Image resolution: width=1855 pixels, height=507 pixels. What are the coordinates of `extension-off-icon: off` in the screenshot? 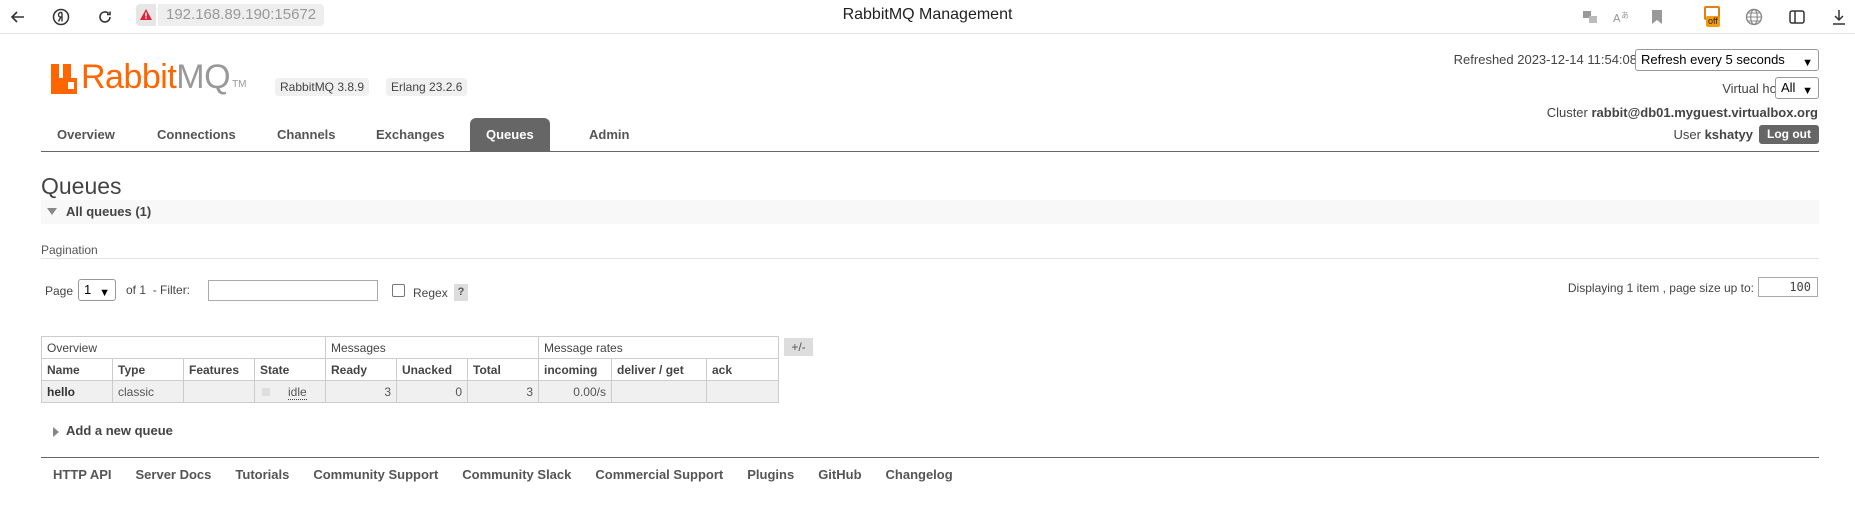 It's located at (1713, 17).